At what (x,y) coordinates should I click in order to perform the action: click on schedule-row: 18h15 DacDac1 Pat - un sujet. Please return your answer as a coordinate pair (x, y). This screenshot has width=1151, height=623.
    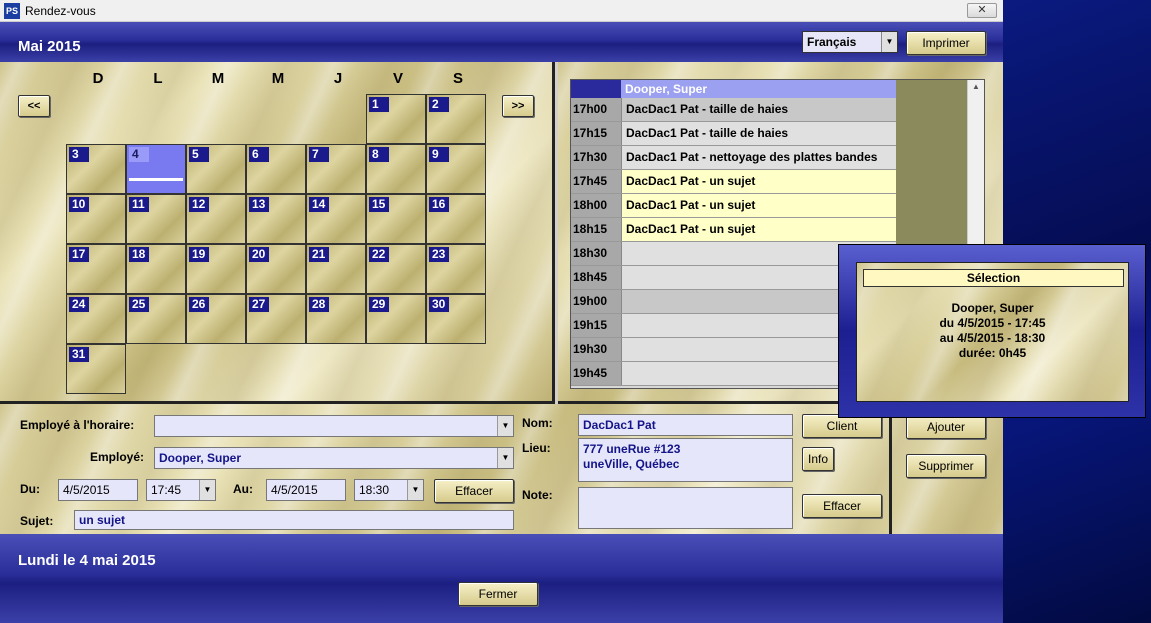
    Looking at the image, I should click on (733, 230).